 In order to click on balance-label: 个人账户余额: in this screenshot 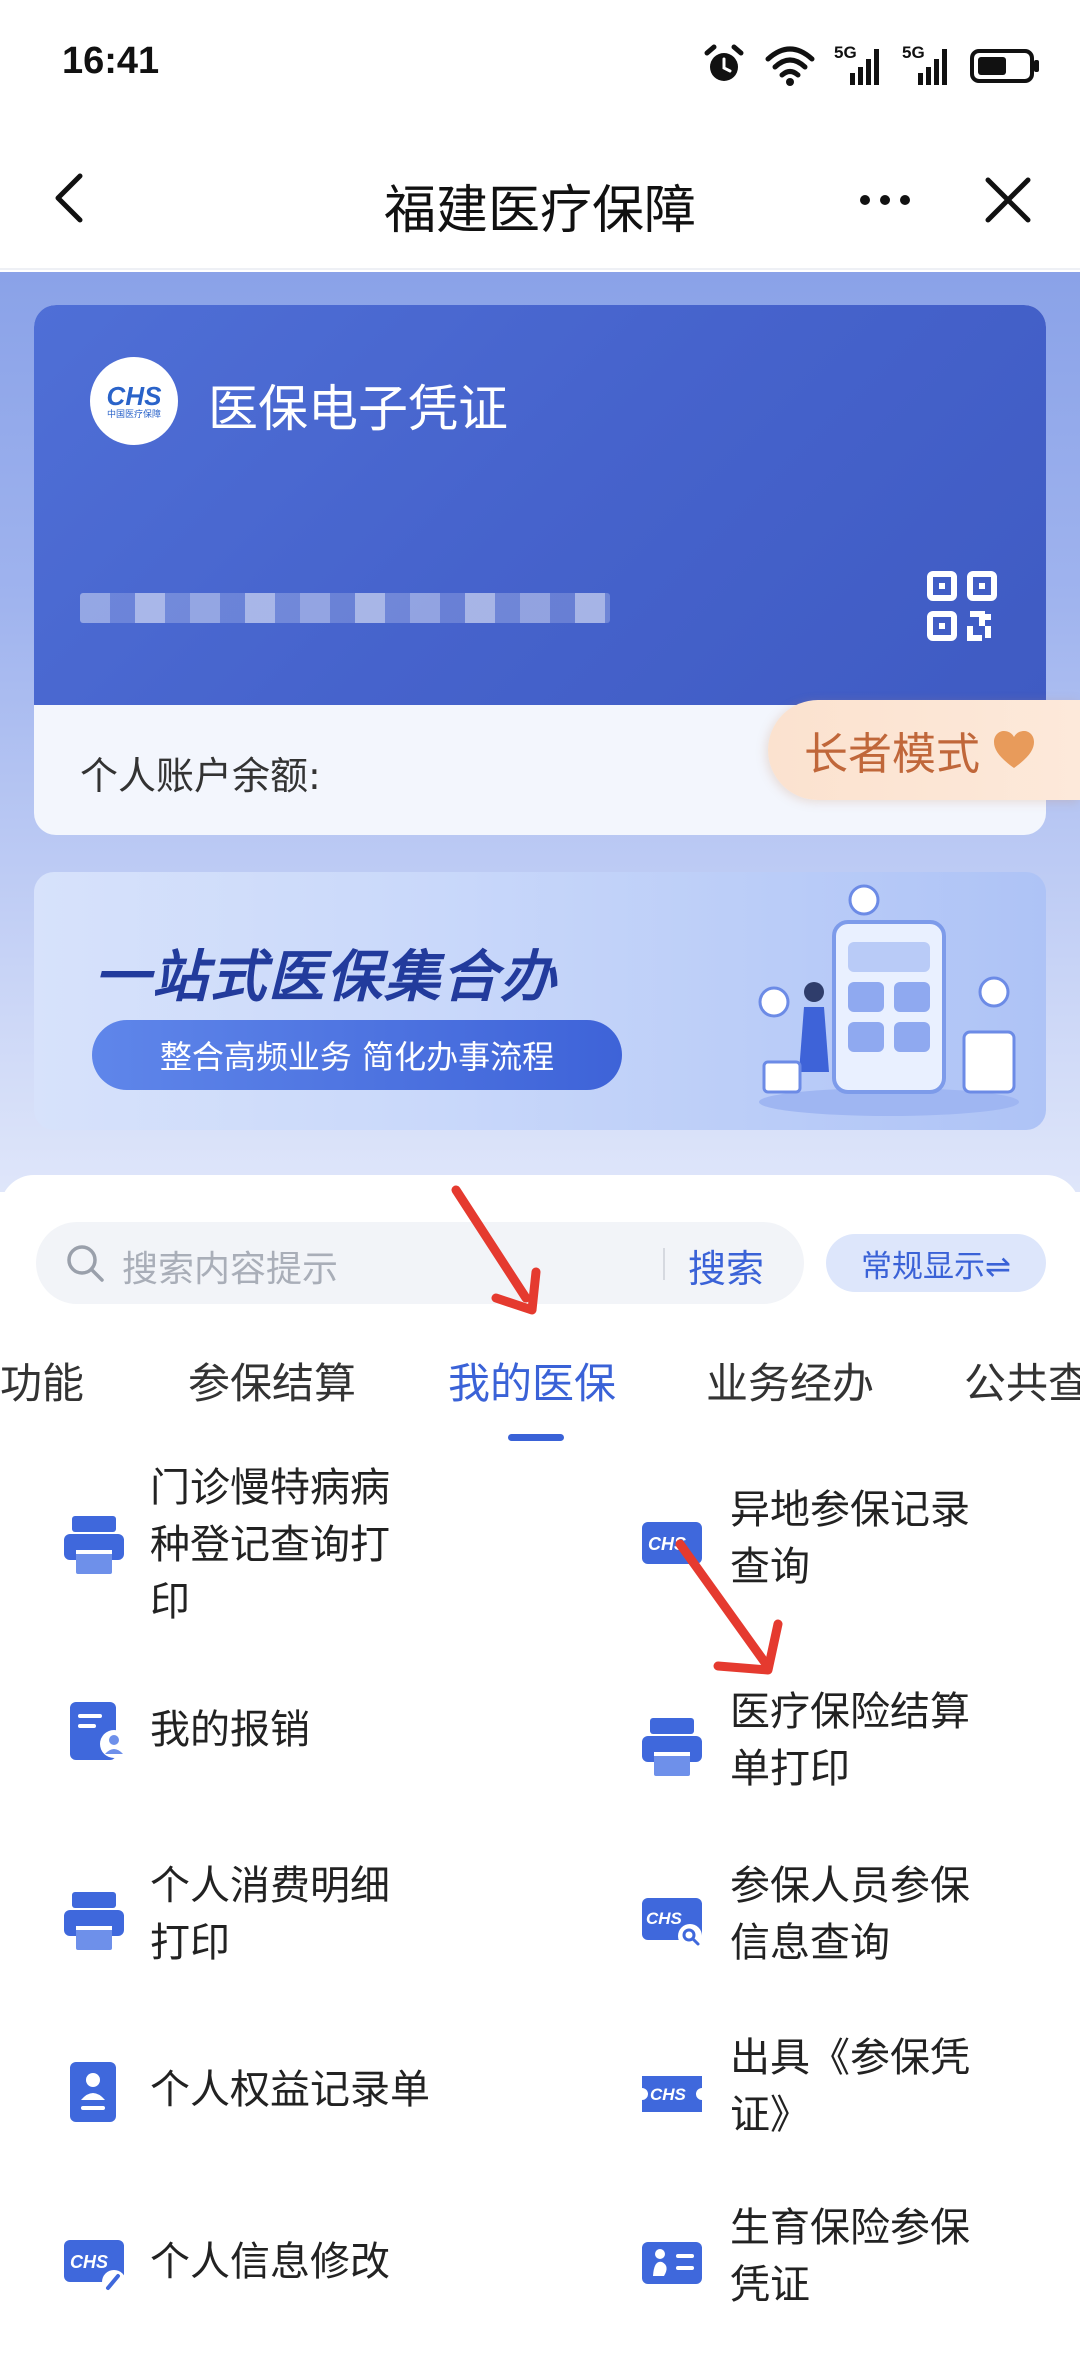, I will do `click(200, 776)`.